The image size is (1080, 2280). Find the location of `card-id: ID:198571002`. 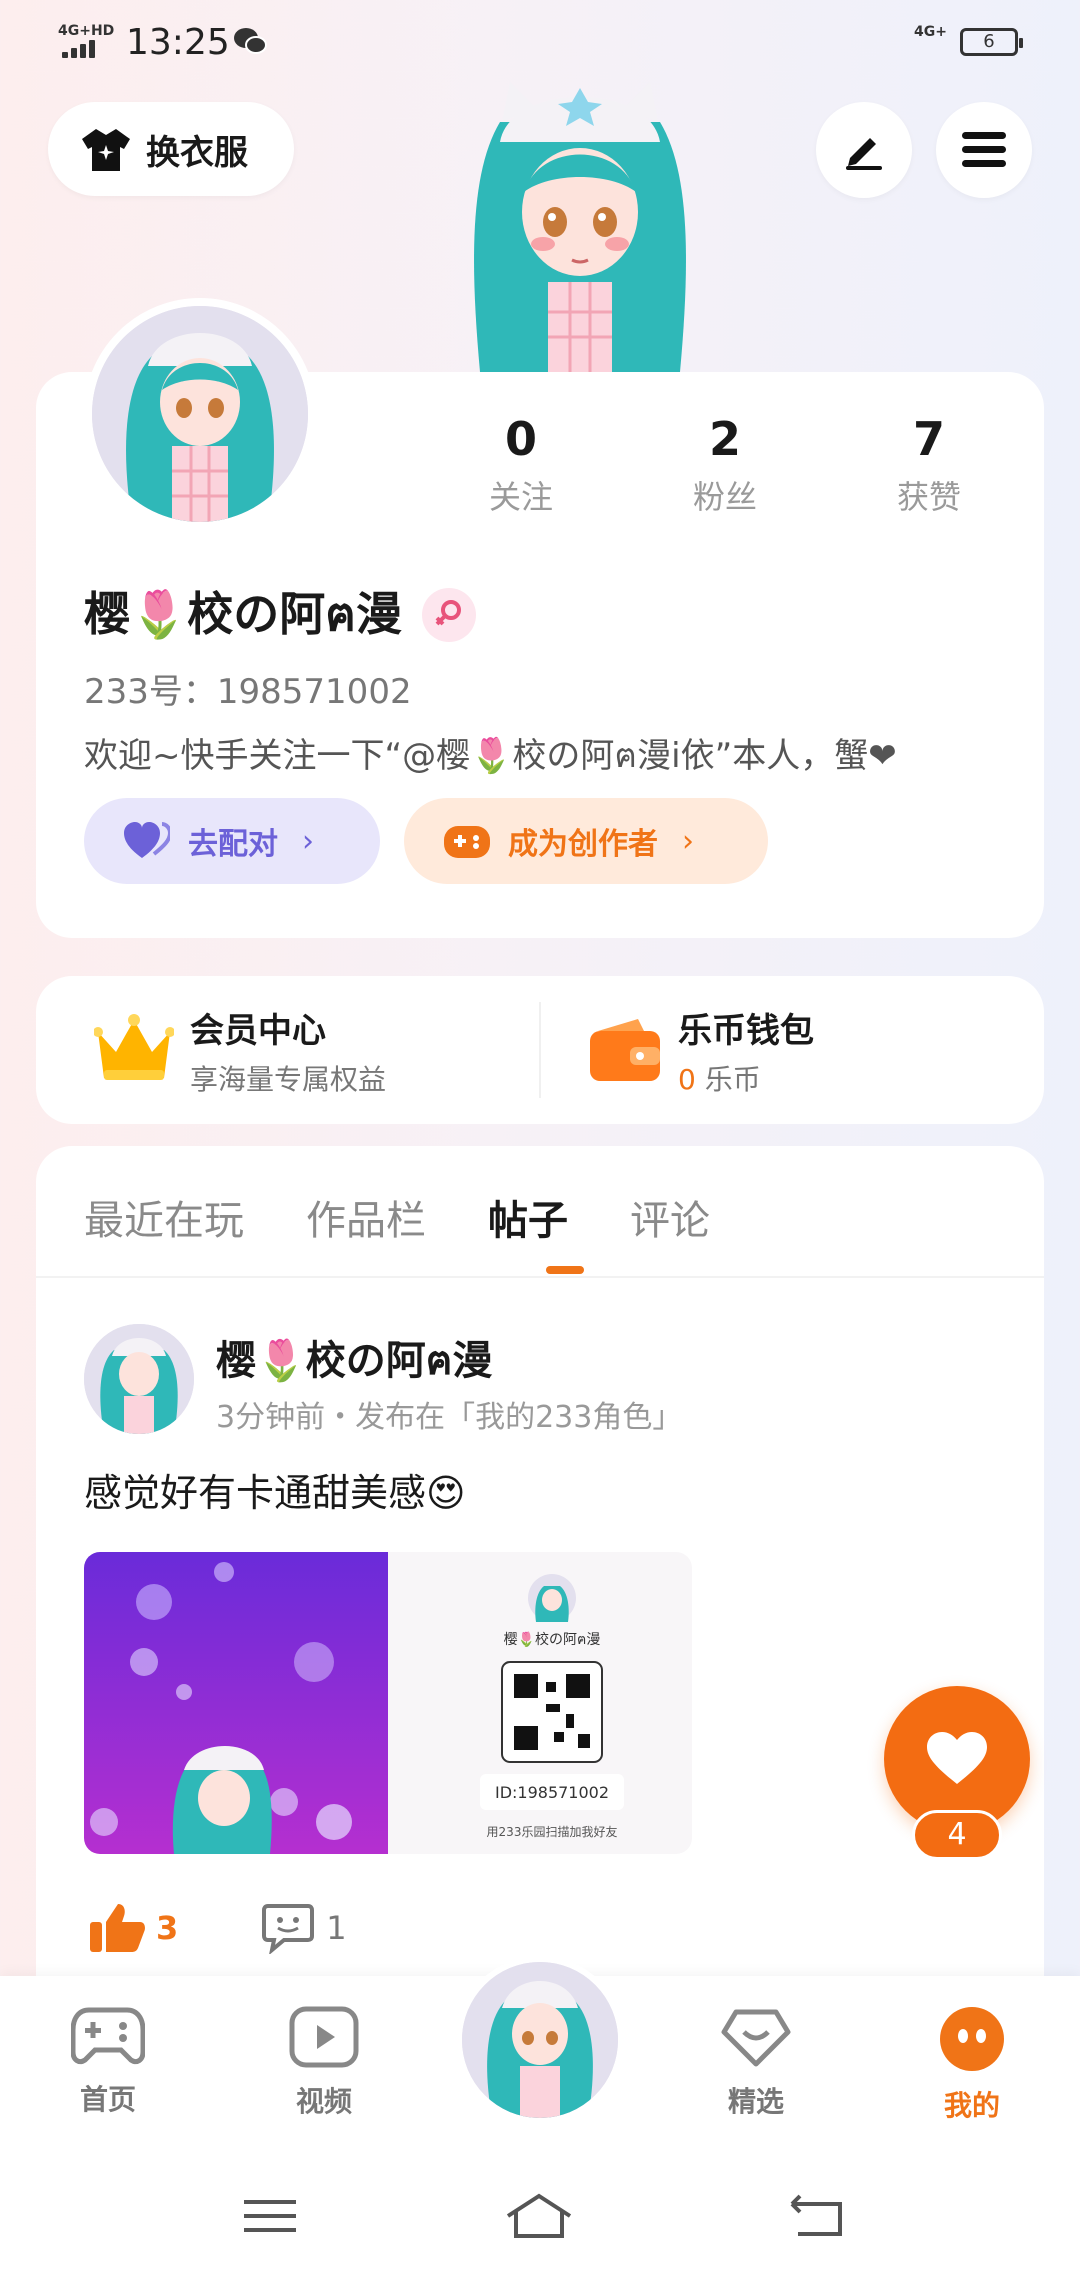

card-id: ID:198571002 is located at coordinates (552, 1792).